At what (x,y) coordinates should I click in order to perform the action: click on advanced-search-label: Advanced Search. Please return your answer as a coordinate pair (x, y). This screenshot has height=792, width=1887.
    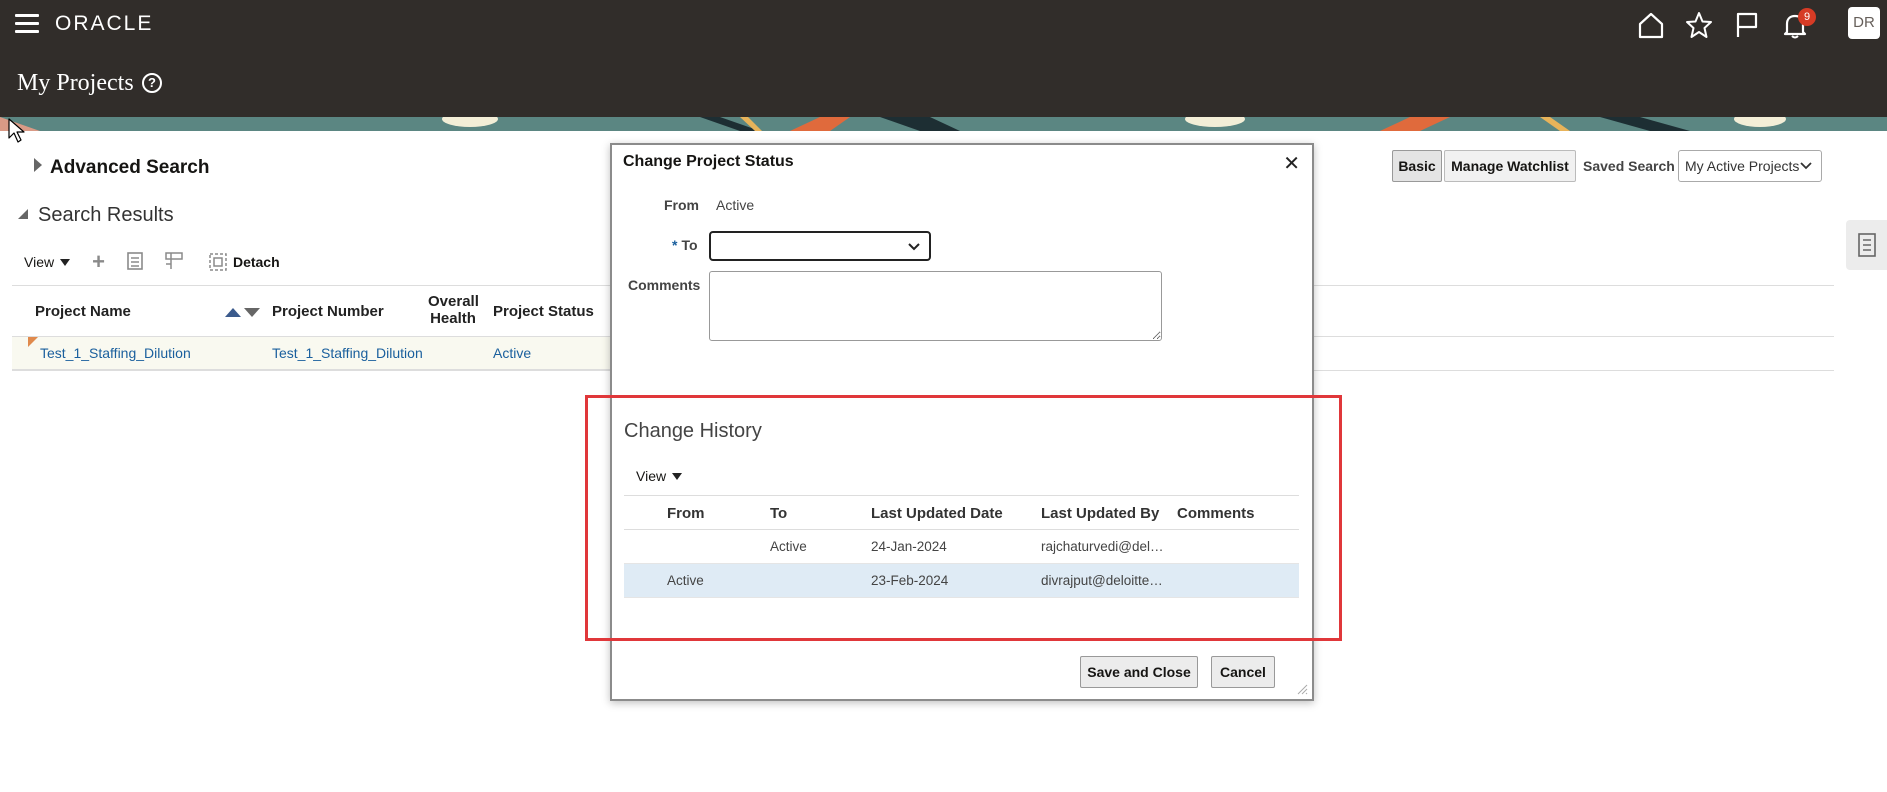
    Looking at the image, I should click on (130, 167).